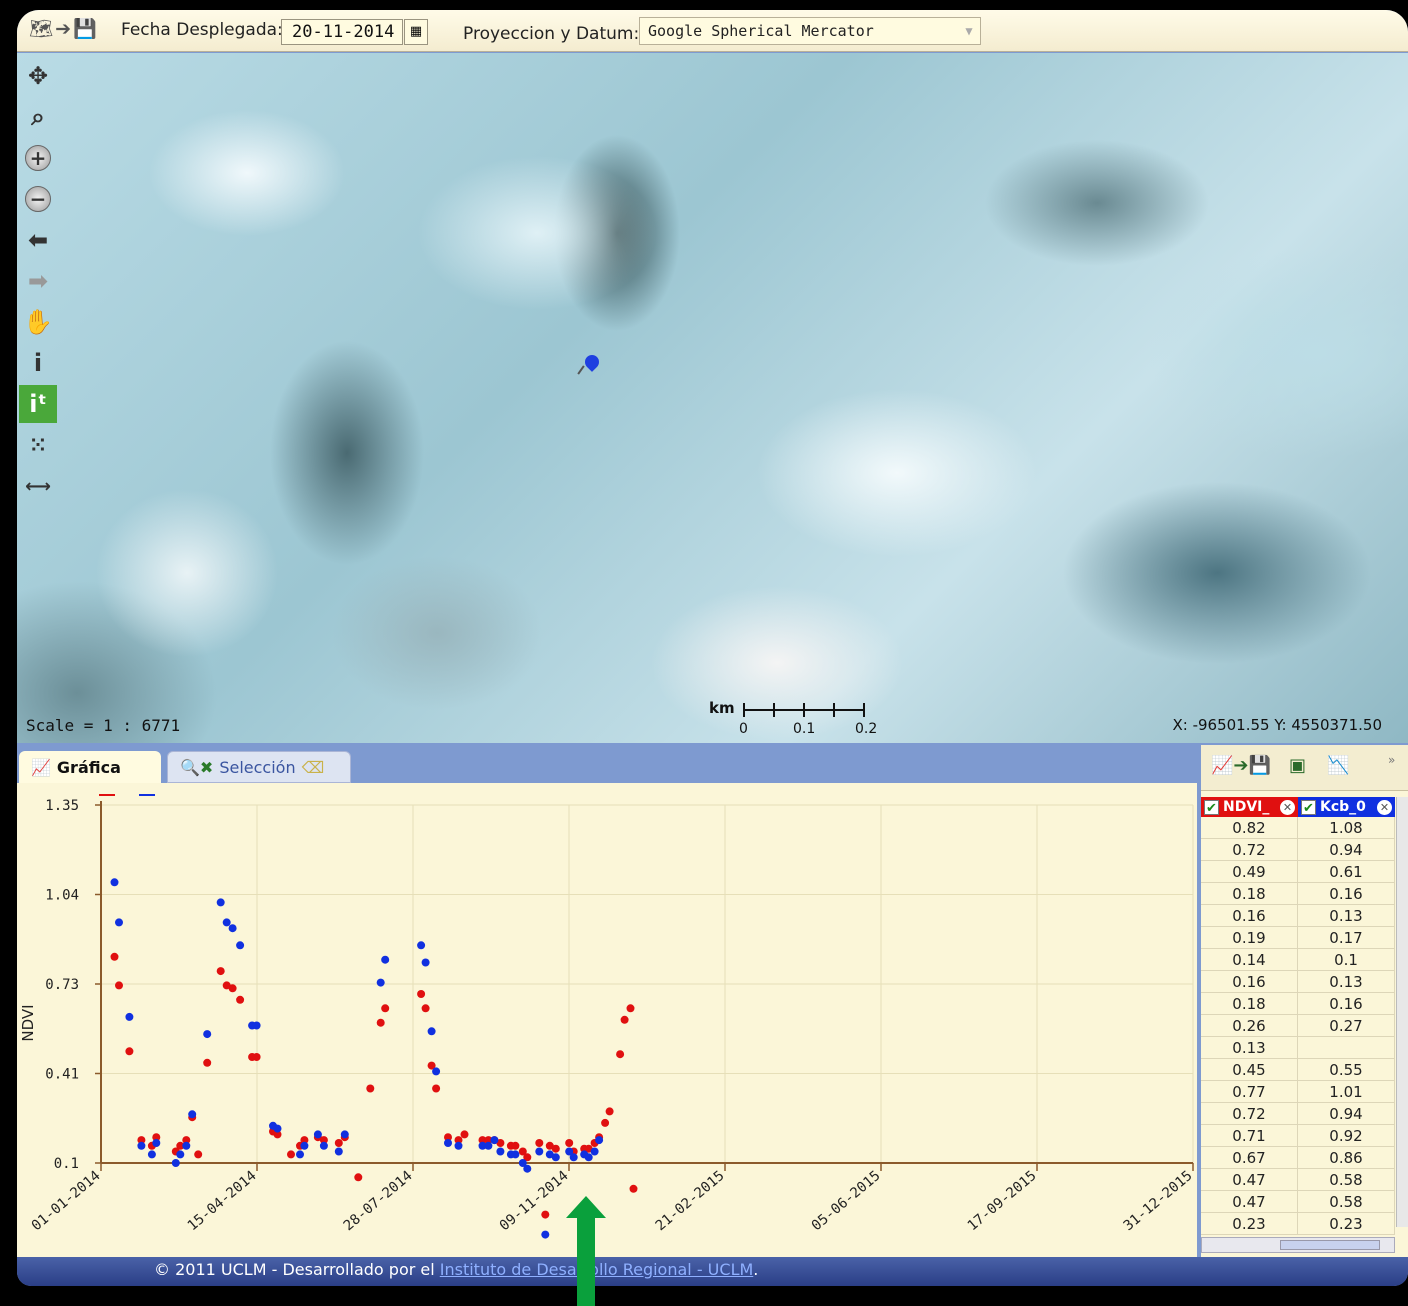  Describe the element at coordinates (62, 806) in the screenshot. I see `y-tick-label: 1.35` at that location.